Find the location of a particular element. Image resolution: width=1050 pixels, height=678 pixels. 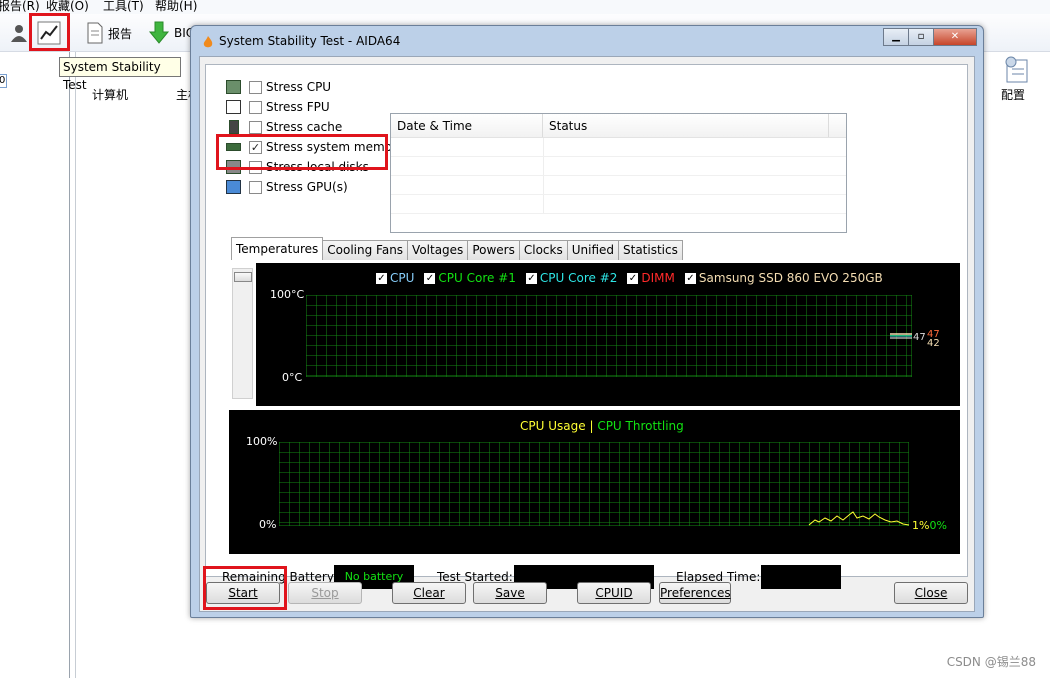

tab-statistics: Statistics is located at coordinates (650, 250).